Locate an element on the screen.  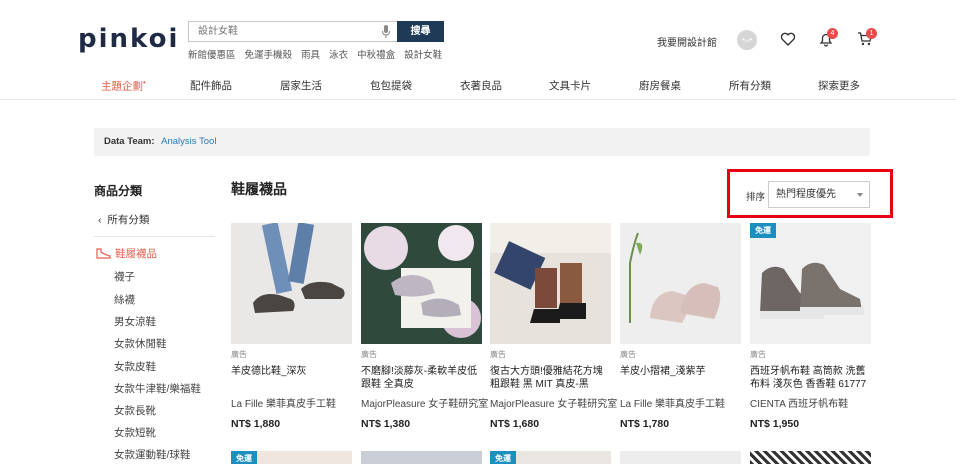
sidebar-item-sneakers: 女款運動鞋/球鞋 is located at coordinates (152, 454).